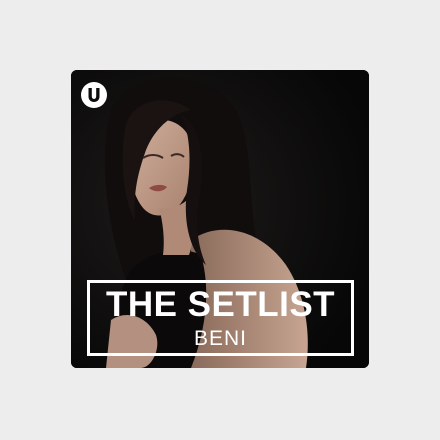 This screenshot has height=440, width=440. Describe the element at coordinates (94, 95) in the screenshot. I see `u-brand-logo-icon` at that location.